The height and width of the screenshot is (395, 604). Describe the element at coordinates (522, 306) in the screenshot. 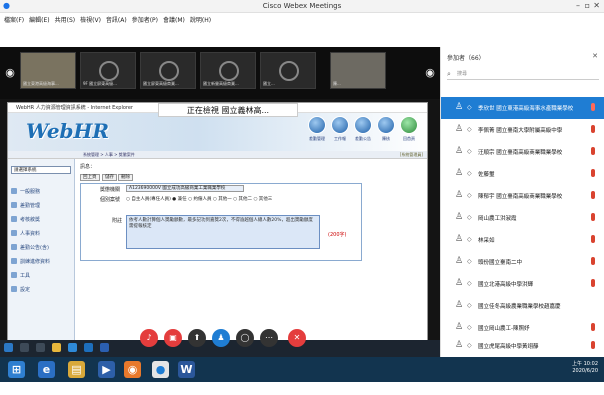

I see `participant-row: ♙ ◇ 國立佳冬高級農業職業學校趙嘉慶` at that location.